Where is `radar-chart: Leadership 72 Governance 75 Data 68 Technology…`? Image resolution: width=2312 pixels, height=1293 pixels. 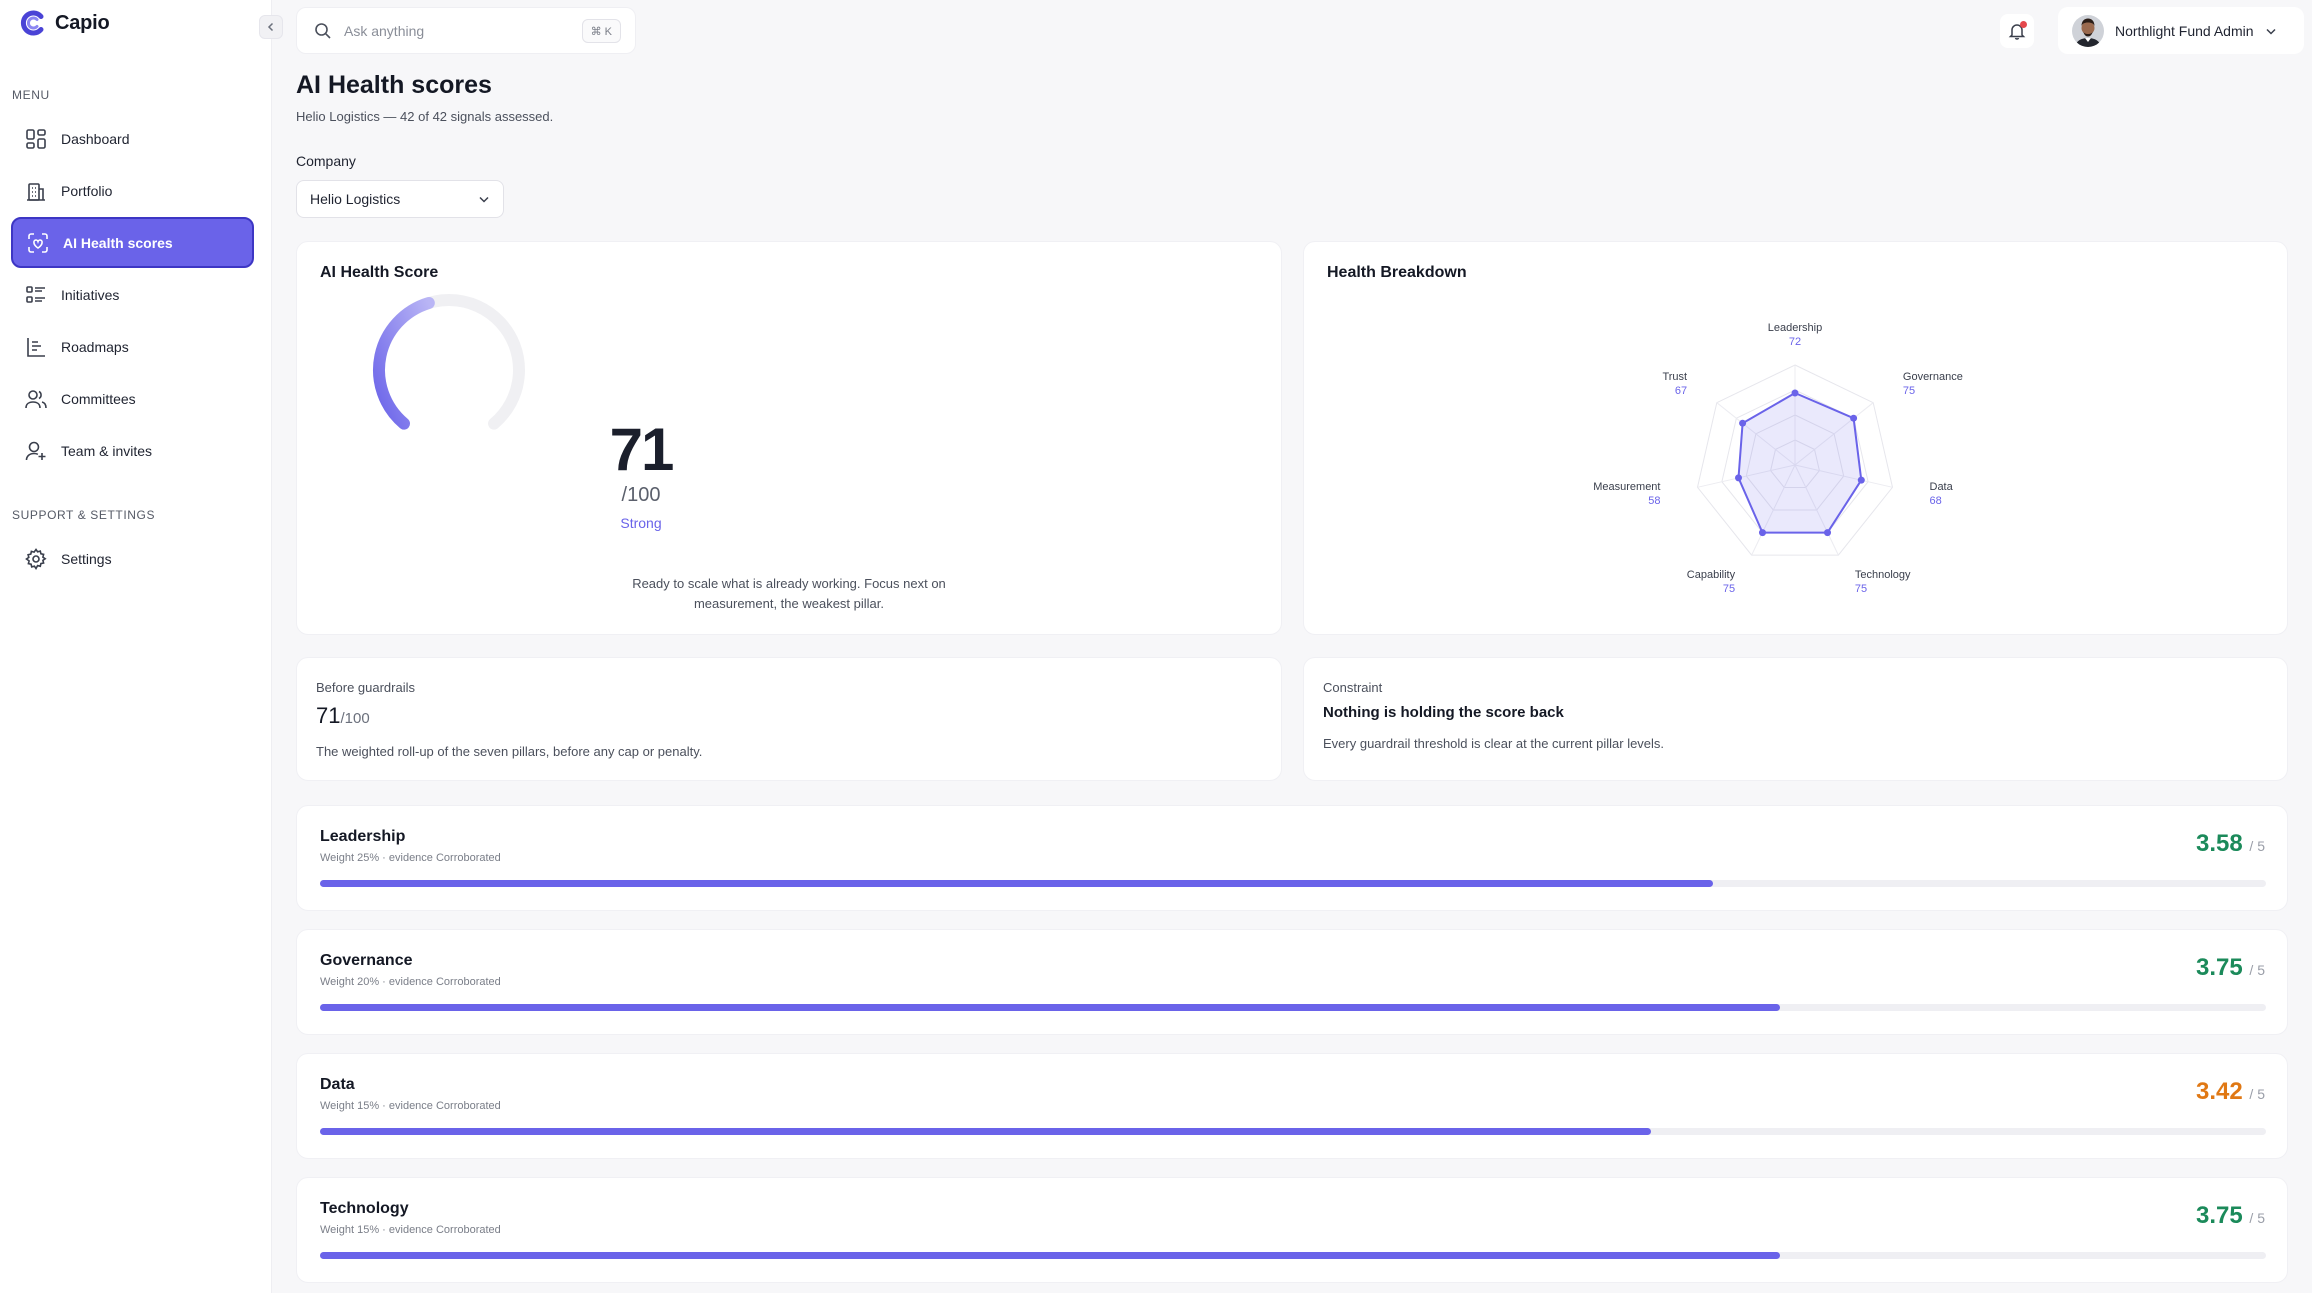 radar-chart: Leadership 72 Governance 75 Data 68 Technology… is located at coordinates (1778, 458).